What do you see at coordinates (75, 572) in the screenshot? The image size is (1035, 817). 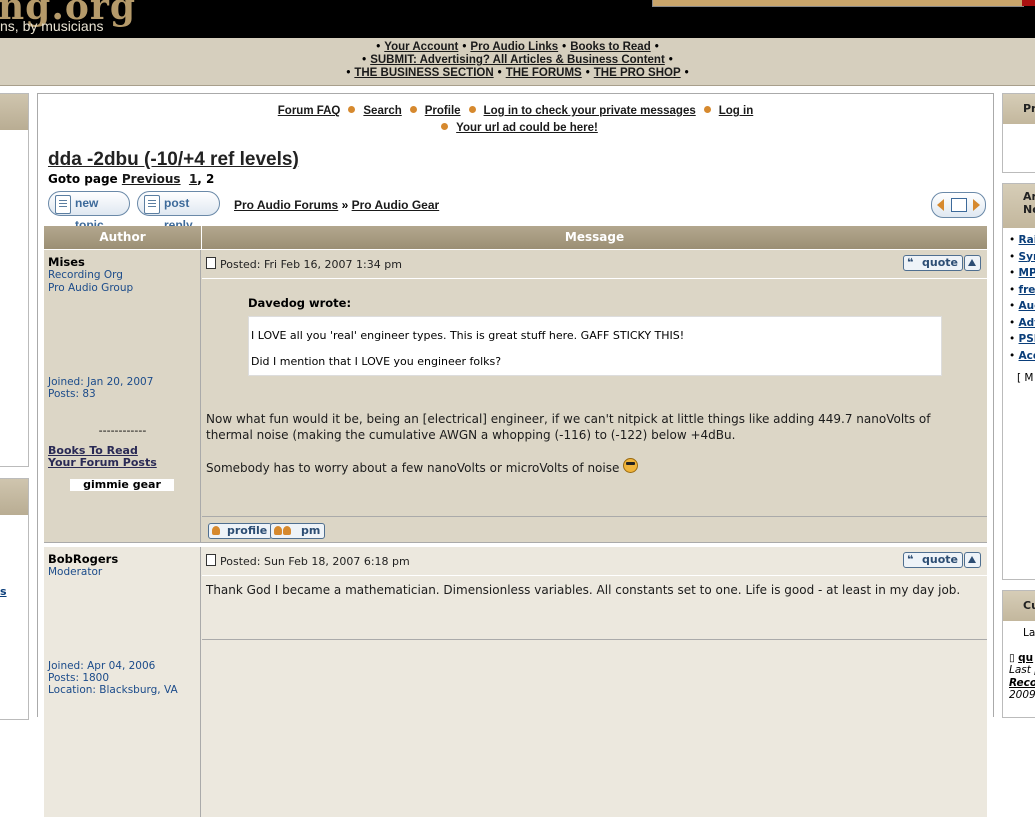 I see `post-author-rank: Moderator` at bounding box center [75, 572].